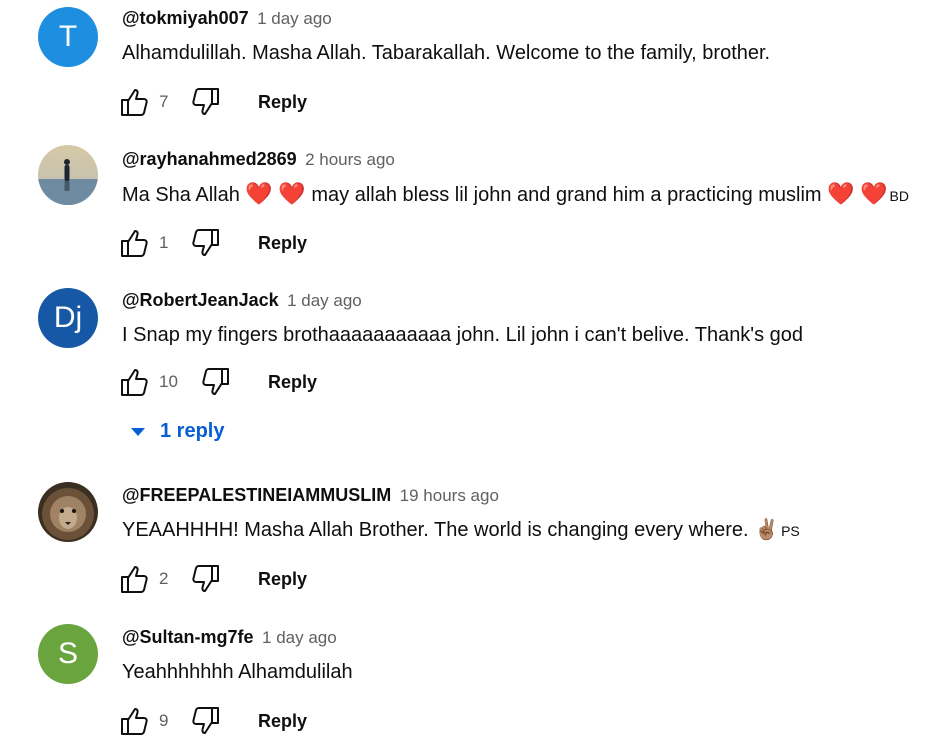  I want to click on comment-author: @rayhanahmed2869, so click(209, 159).